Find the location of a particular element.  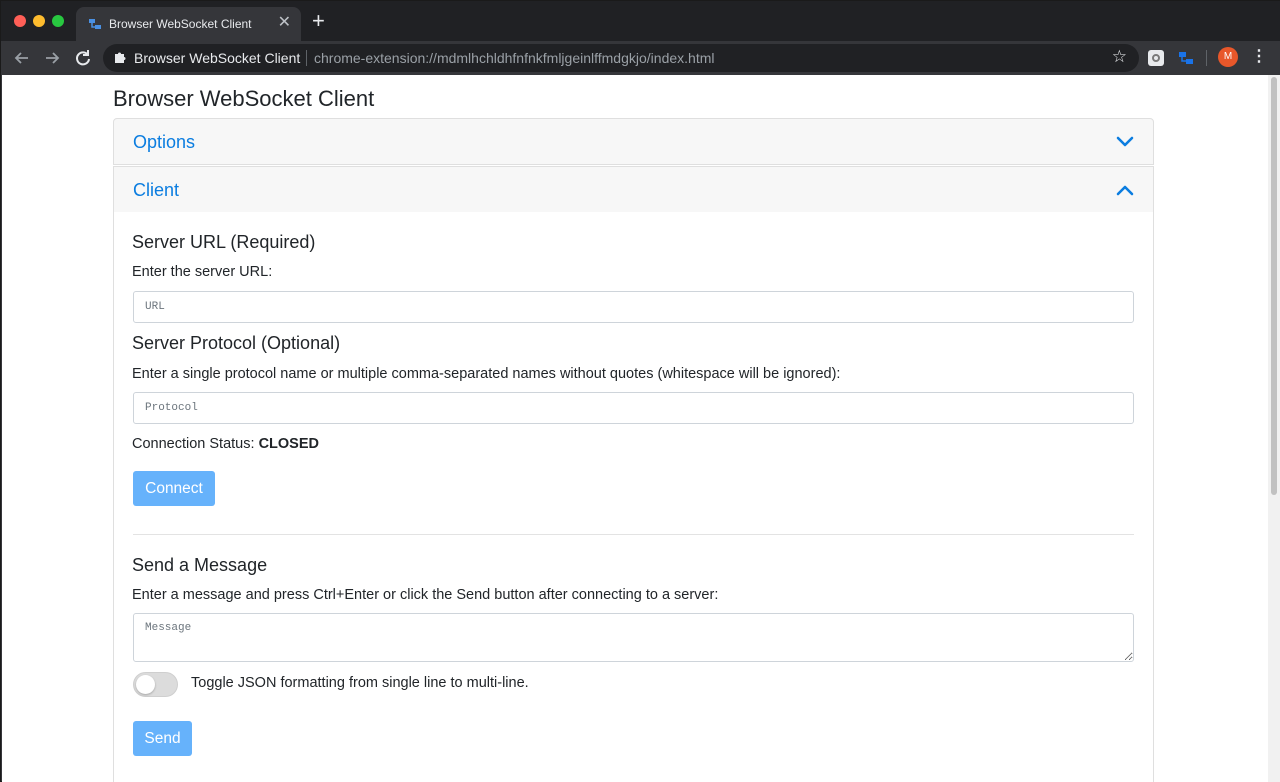

options-header-label: Options is located at coordinates (164, 142).